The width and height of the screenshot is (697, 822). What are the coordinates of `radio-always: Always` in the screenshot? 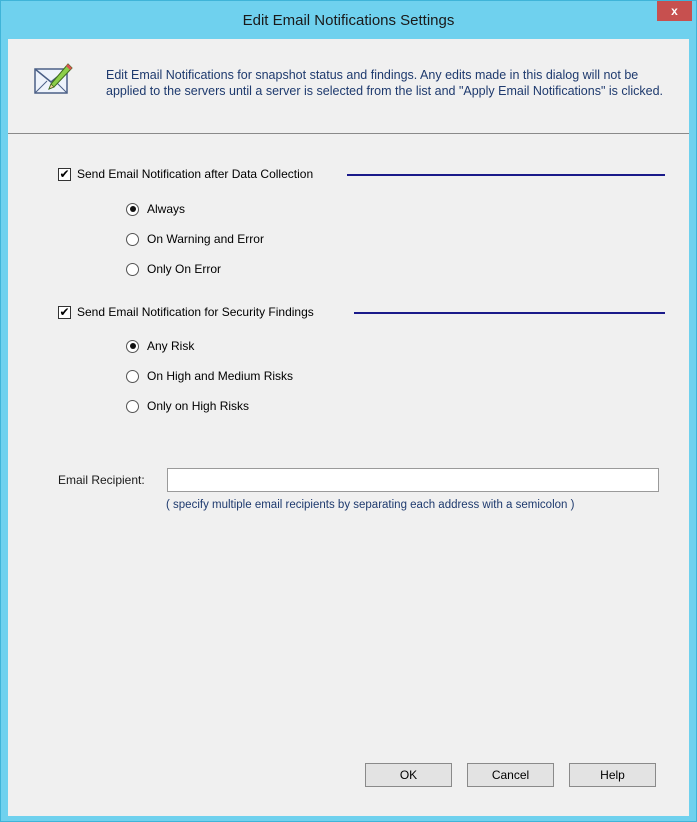 It's located at (155, 209).